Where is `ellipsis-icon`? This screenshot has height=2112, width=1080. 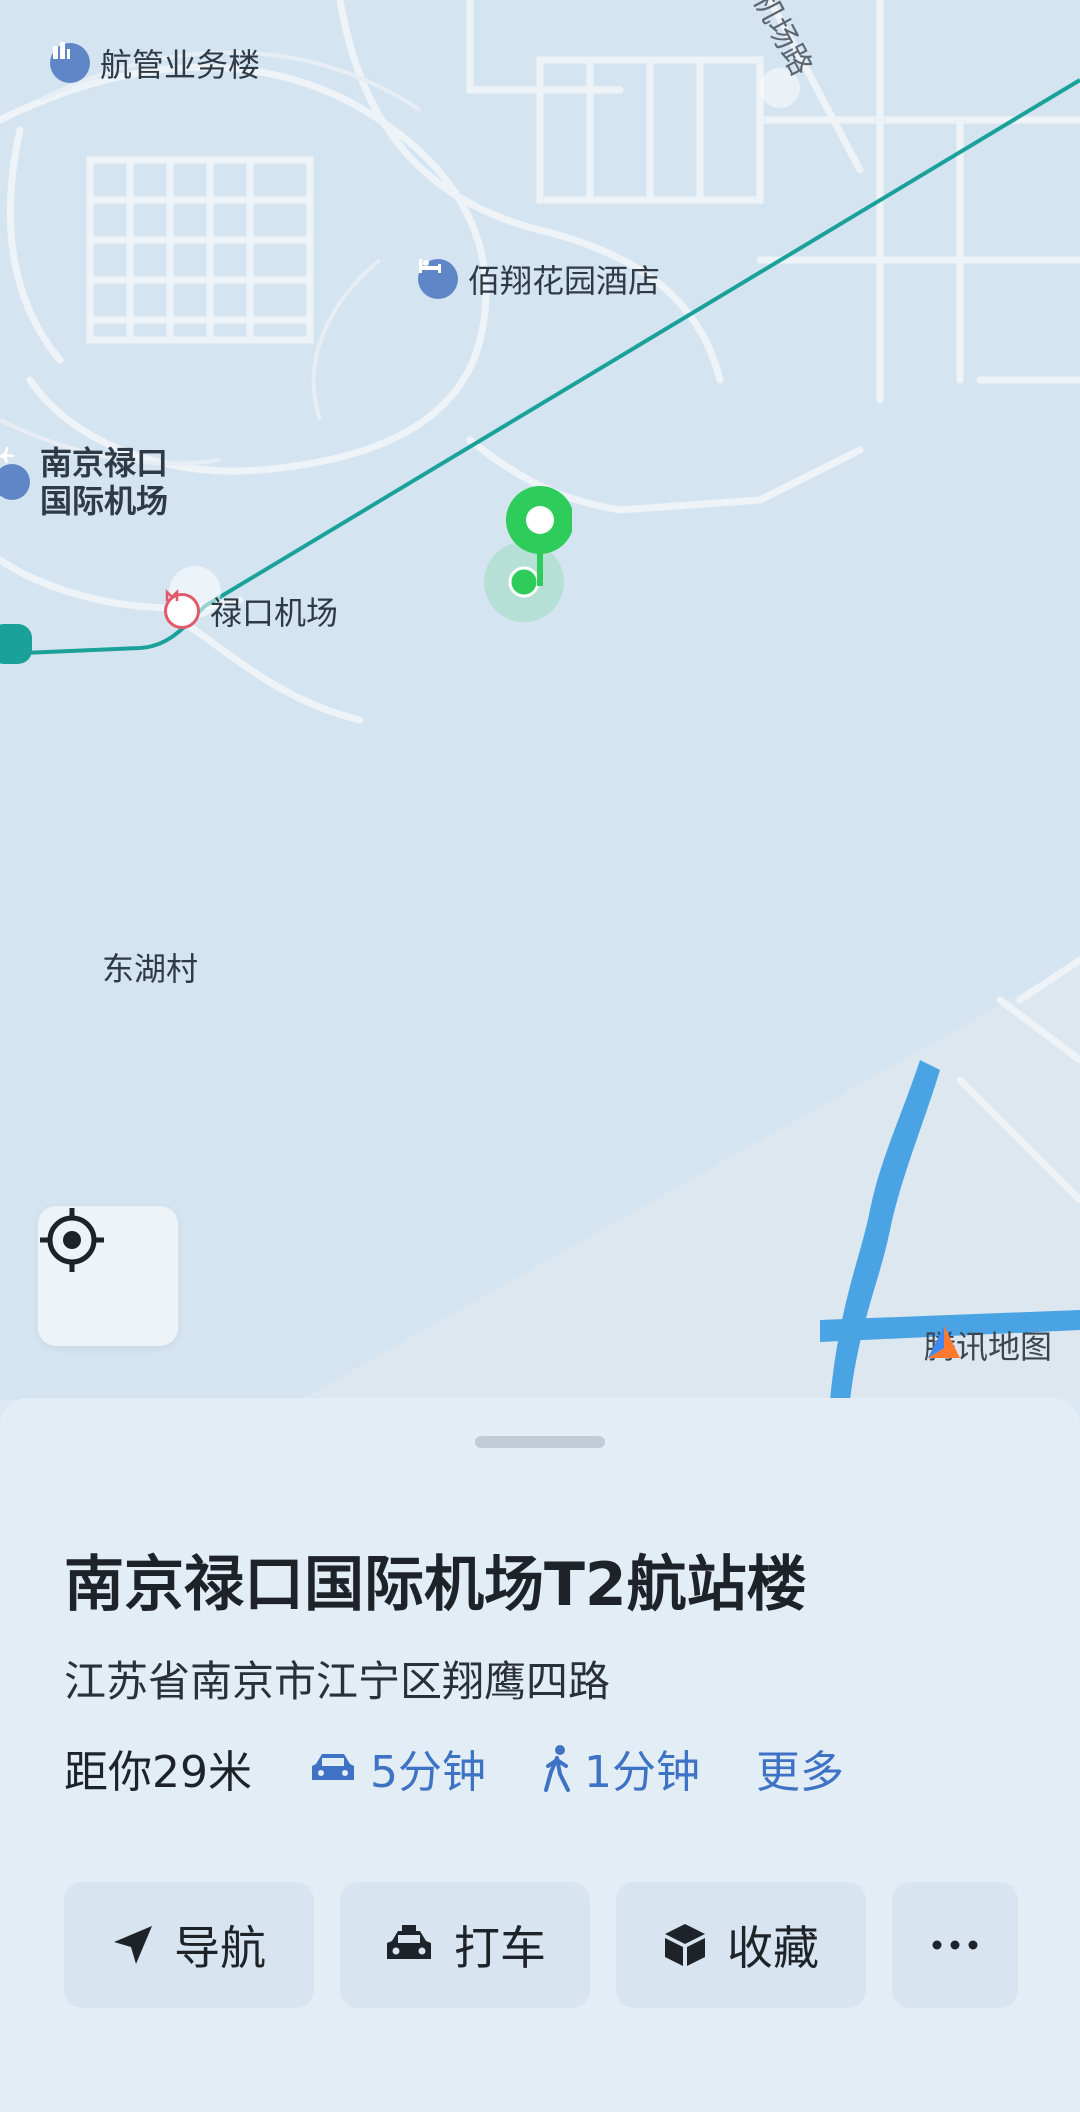 ellipsis-icon is located at coordinates (955, 1945).